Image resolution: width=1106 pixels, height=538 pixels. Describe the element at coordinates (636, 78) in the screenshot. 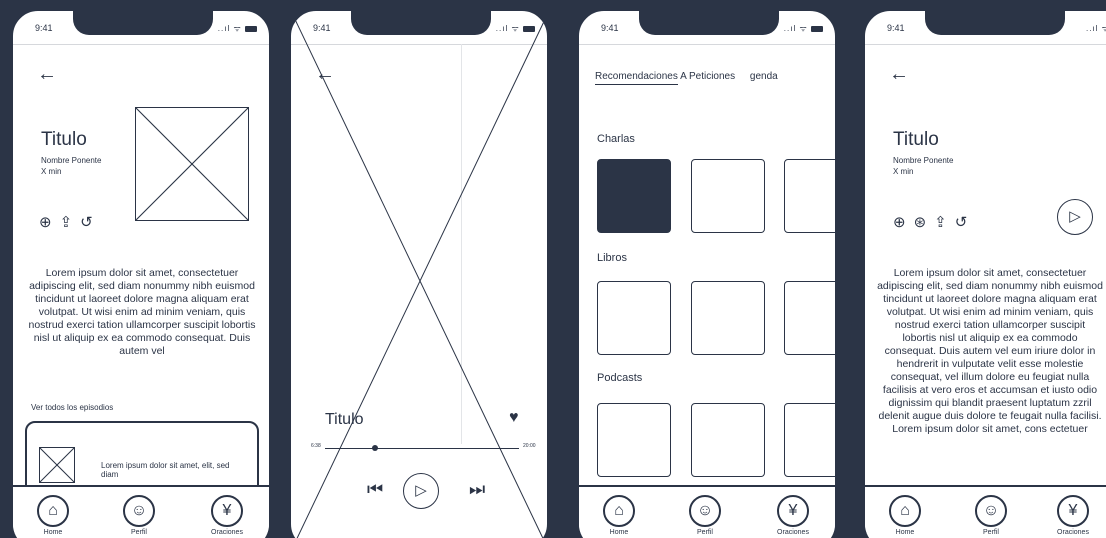

I see `tab-recomendaciones: Recomendaciones` at that location.